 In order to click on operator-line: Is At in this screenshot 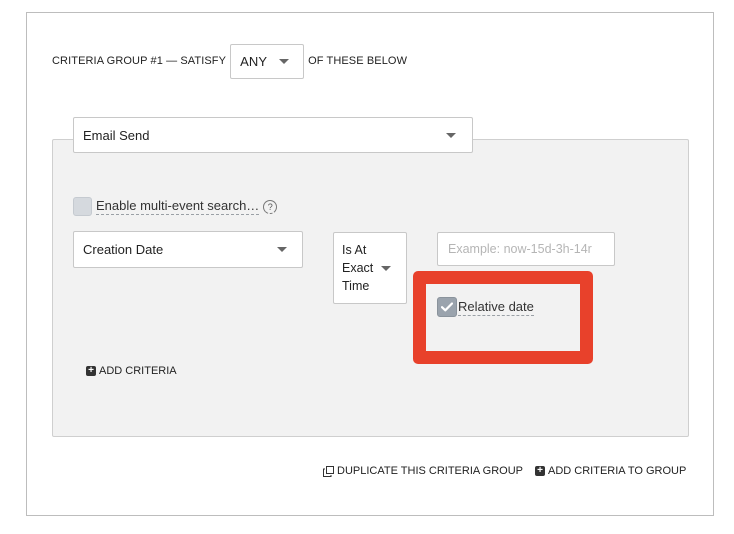, I will do `click(354, 250)`.